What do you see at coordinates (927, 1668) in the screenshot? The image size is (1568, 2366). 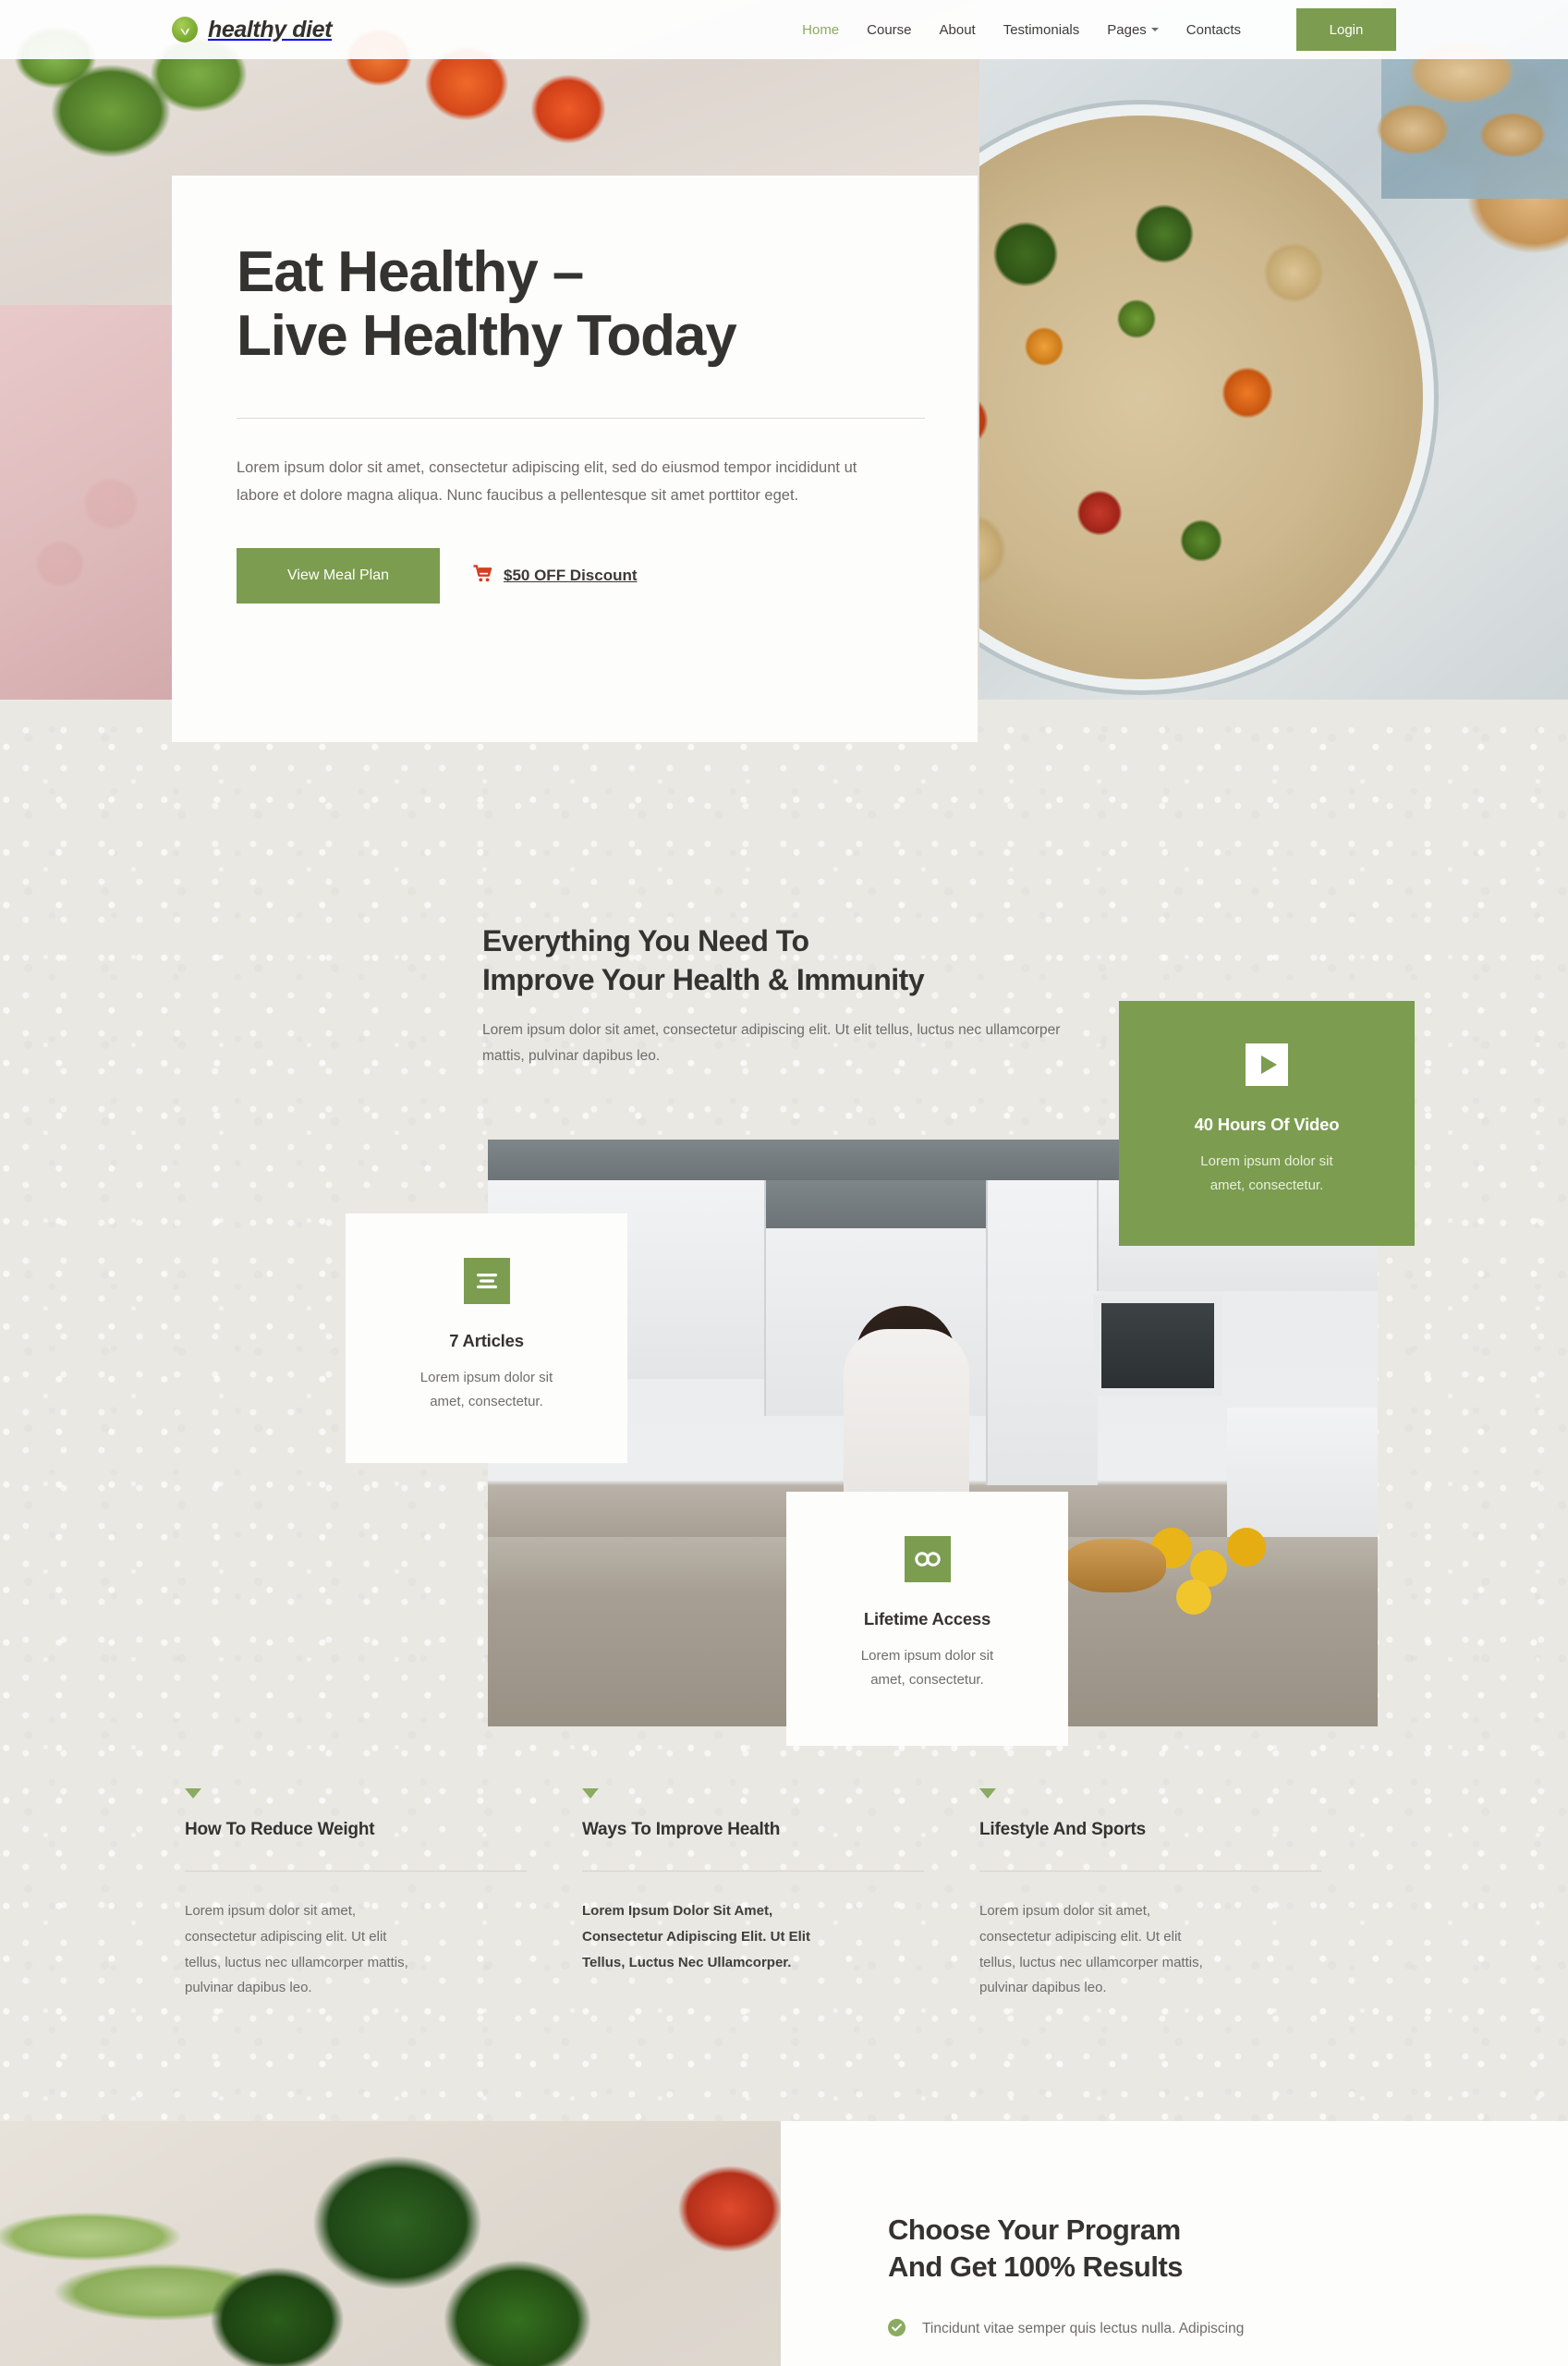 I see `feature-card-lifetime-text: Lorem ipsum dolor sit amet, consectetur.` at bounding box center [927, 1668].